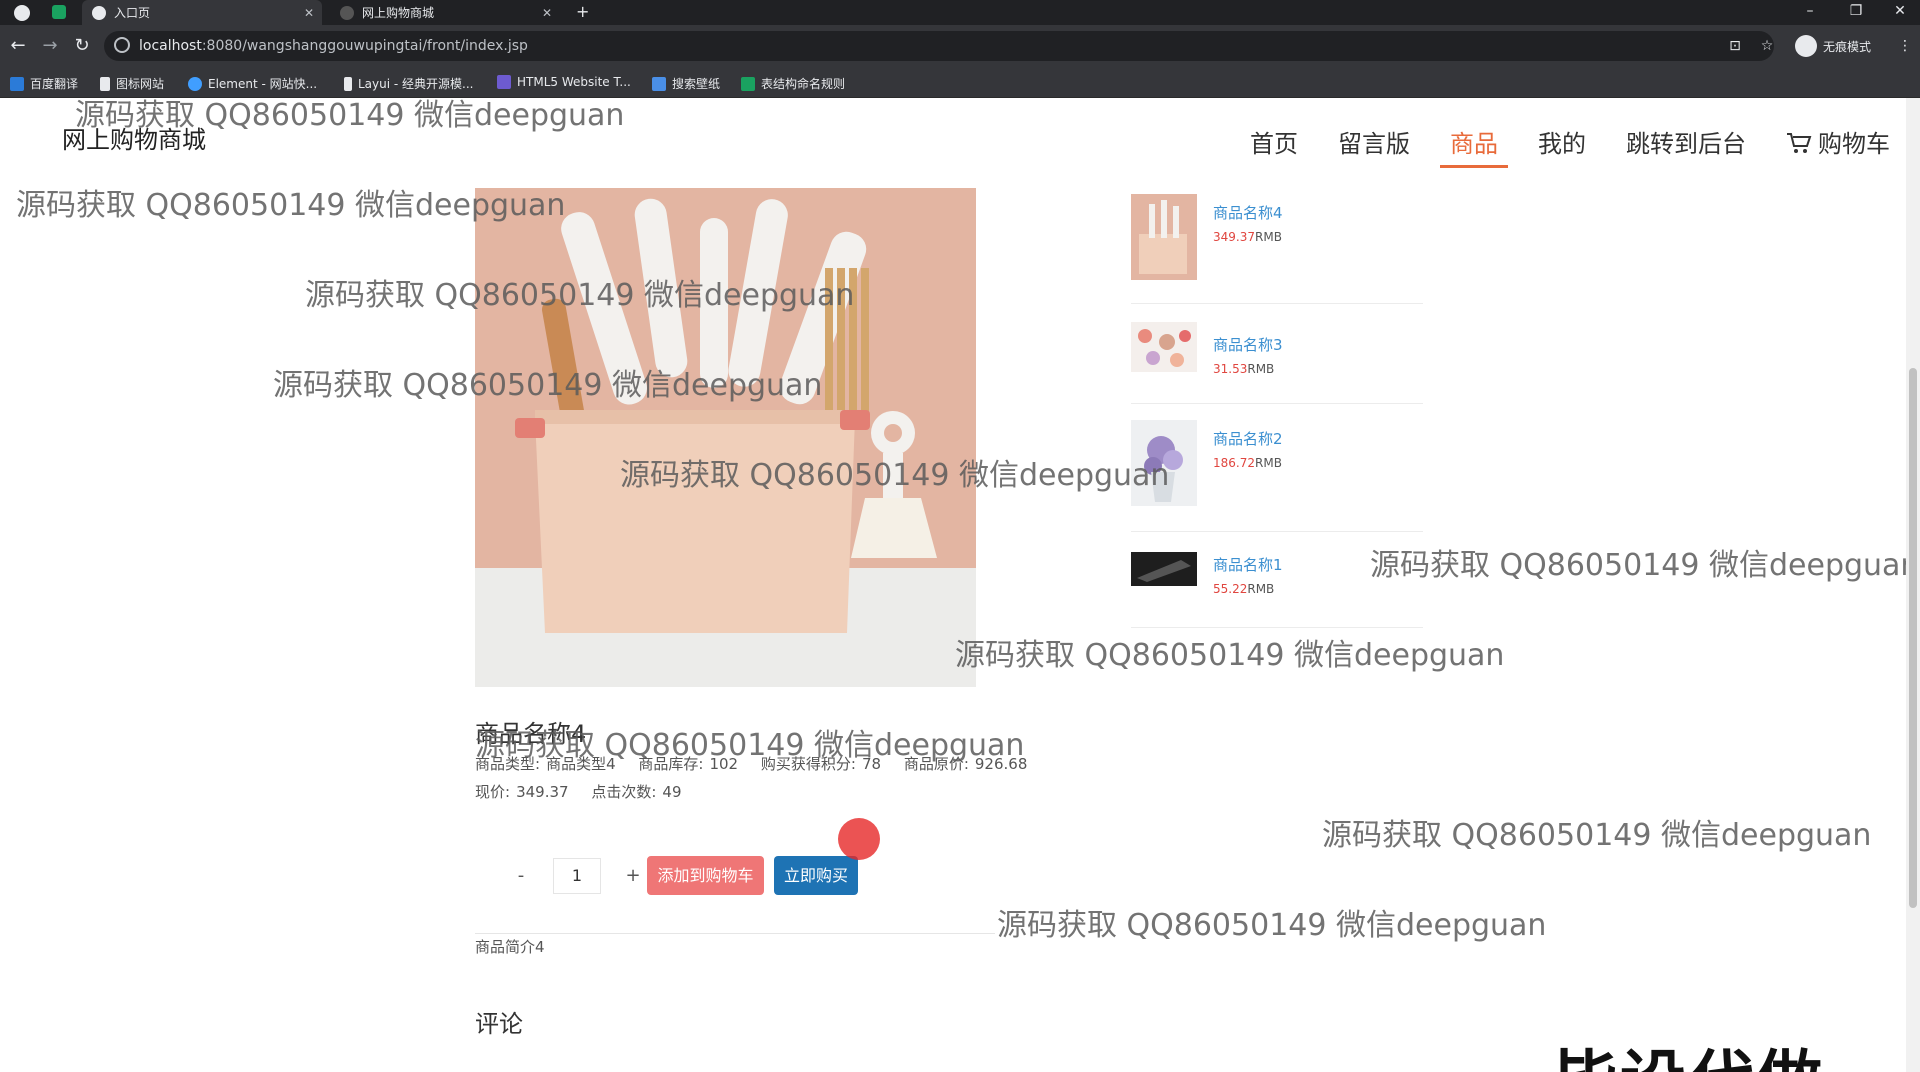 This screenshot has height=1072, width=1920. I want to click on buy-now-button: 立即购买, so click(816, 875).